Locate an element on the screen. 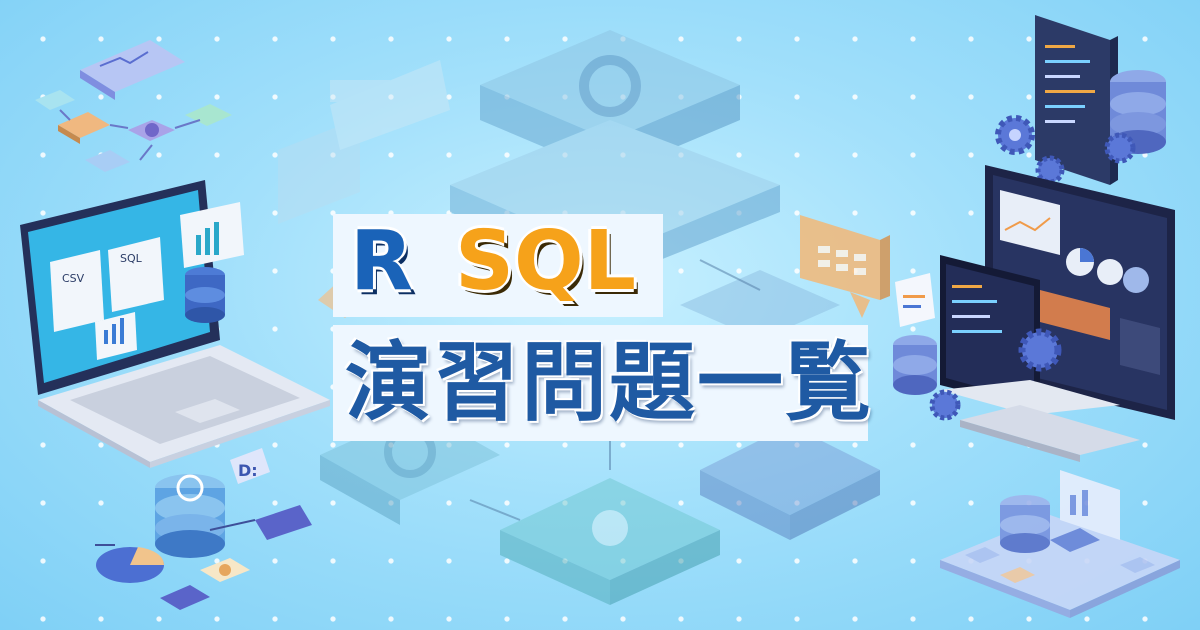 The height and width of the screenshot is (630, 1200). dashboard-monitor-illustration is located at coordinates (1034, 313).